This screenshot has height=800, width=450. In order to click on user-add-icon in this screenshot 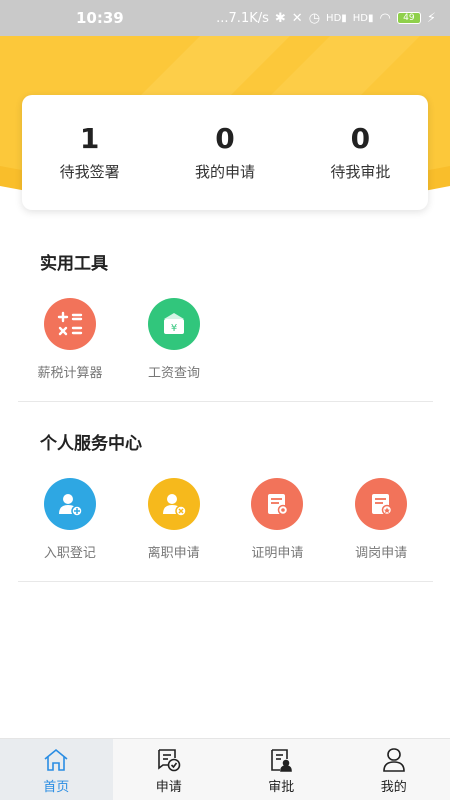, I will do `click(69, 504)`.